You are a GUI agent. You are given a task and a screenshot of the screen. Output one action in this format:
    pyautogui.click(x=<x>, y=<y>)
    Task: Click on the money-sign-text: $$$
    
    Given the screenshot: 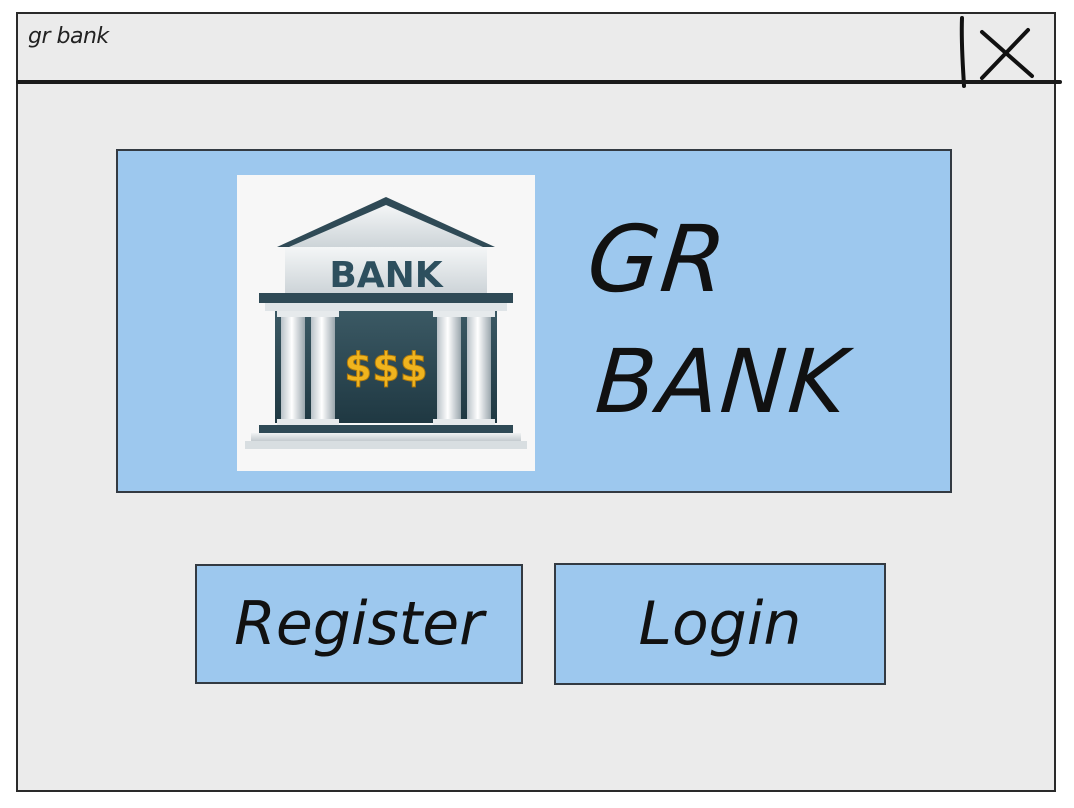 What is the action you would take?
    pyautogui.click(x=386, y=368)
    